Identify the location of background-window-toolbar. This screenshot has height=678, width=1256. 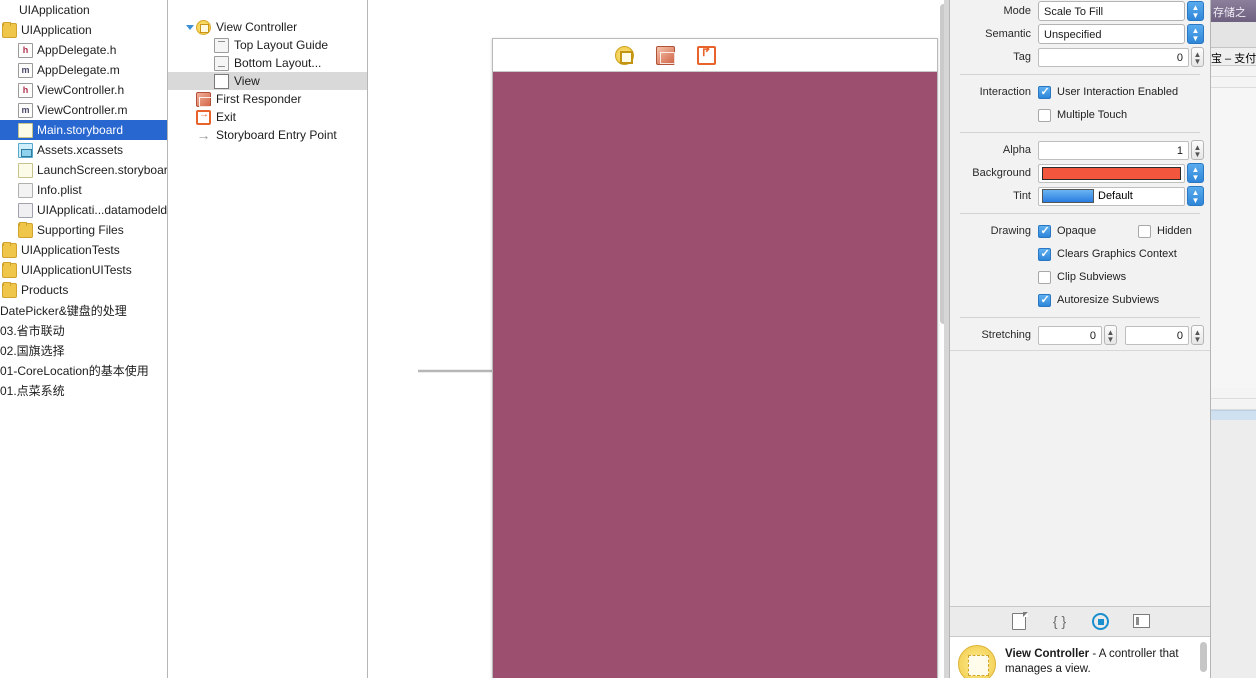
(1233, 35).